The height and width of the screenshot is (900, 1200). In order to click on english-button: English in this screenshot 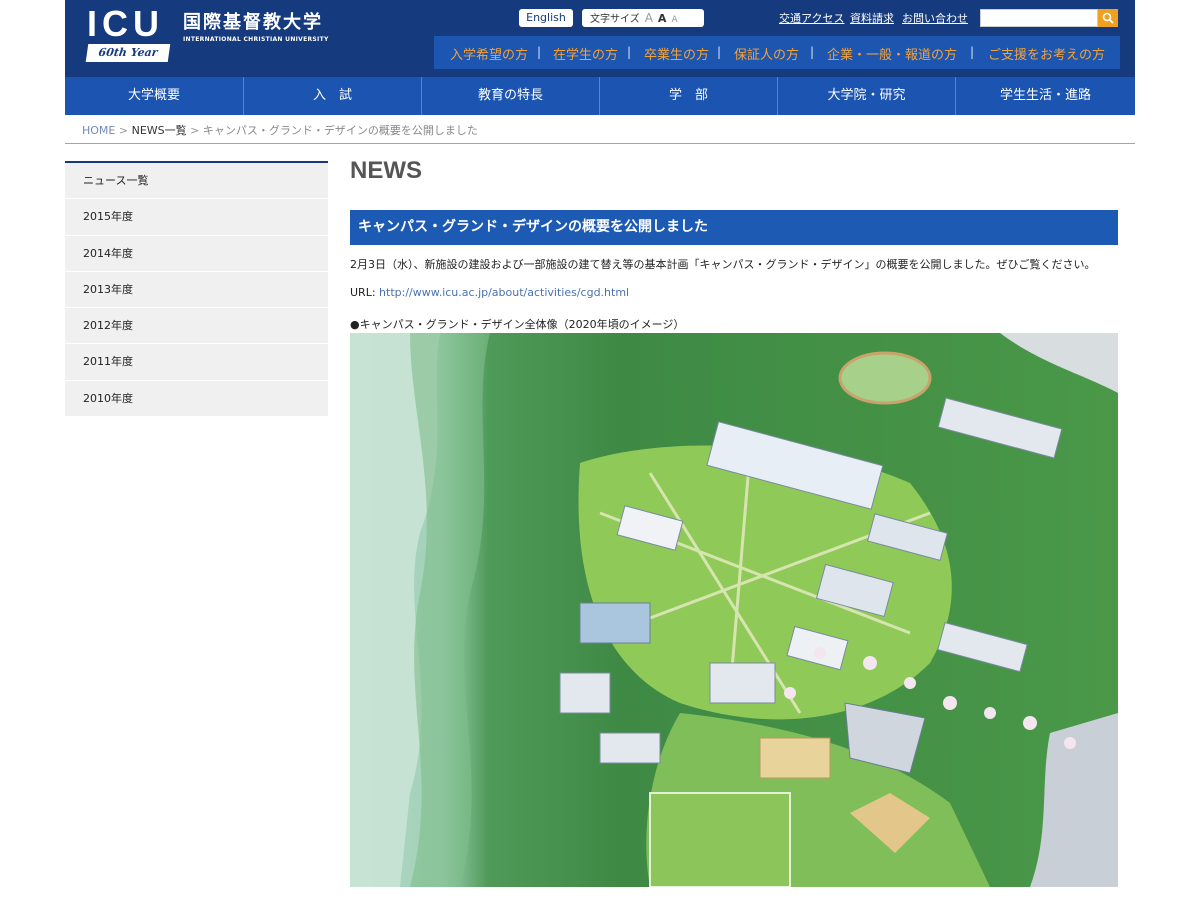, I will do `click(546, 18)`.